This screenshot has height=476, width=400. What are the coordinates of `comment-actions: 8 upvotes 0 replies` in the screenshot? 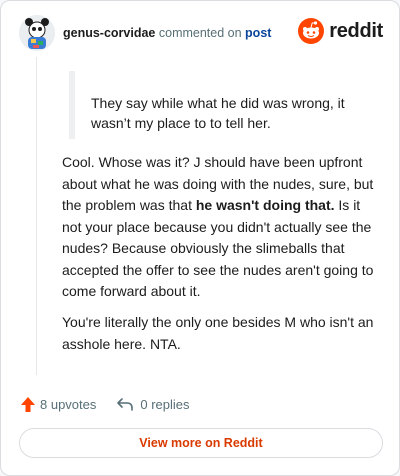 It's located at (104, 404).